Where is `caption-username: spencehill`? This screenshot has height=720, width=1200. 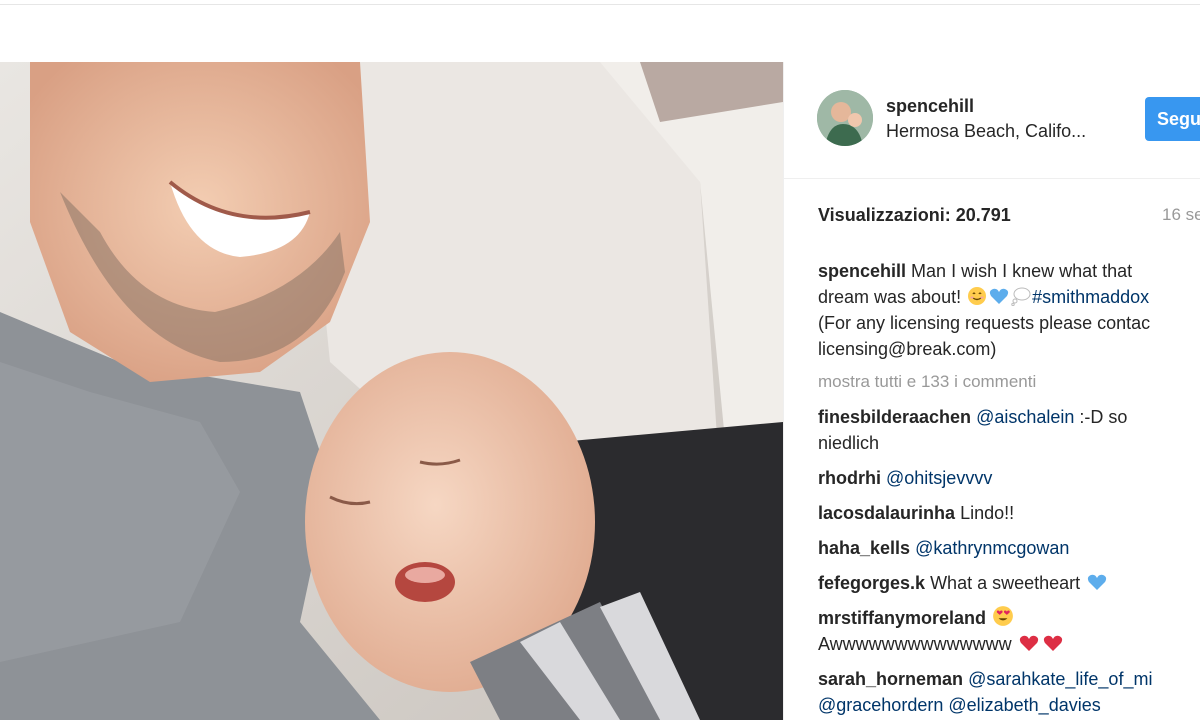
caption-username: spencehill is located at coordinates (862, 271).